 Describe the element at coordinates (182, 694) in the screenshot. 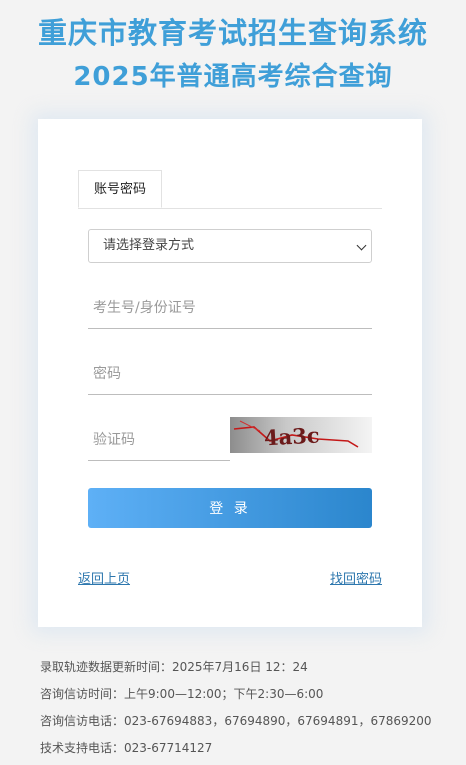

I see `consult-time-text: 咨询信访时间：上午9:00—12:00；下午2:30—6:00` at that location.